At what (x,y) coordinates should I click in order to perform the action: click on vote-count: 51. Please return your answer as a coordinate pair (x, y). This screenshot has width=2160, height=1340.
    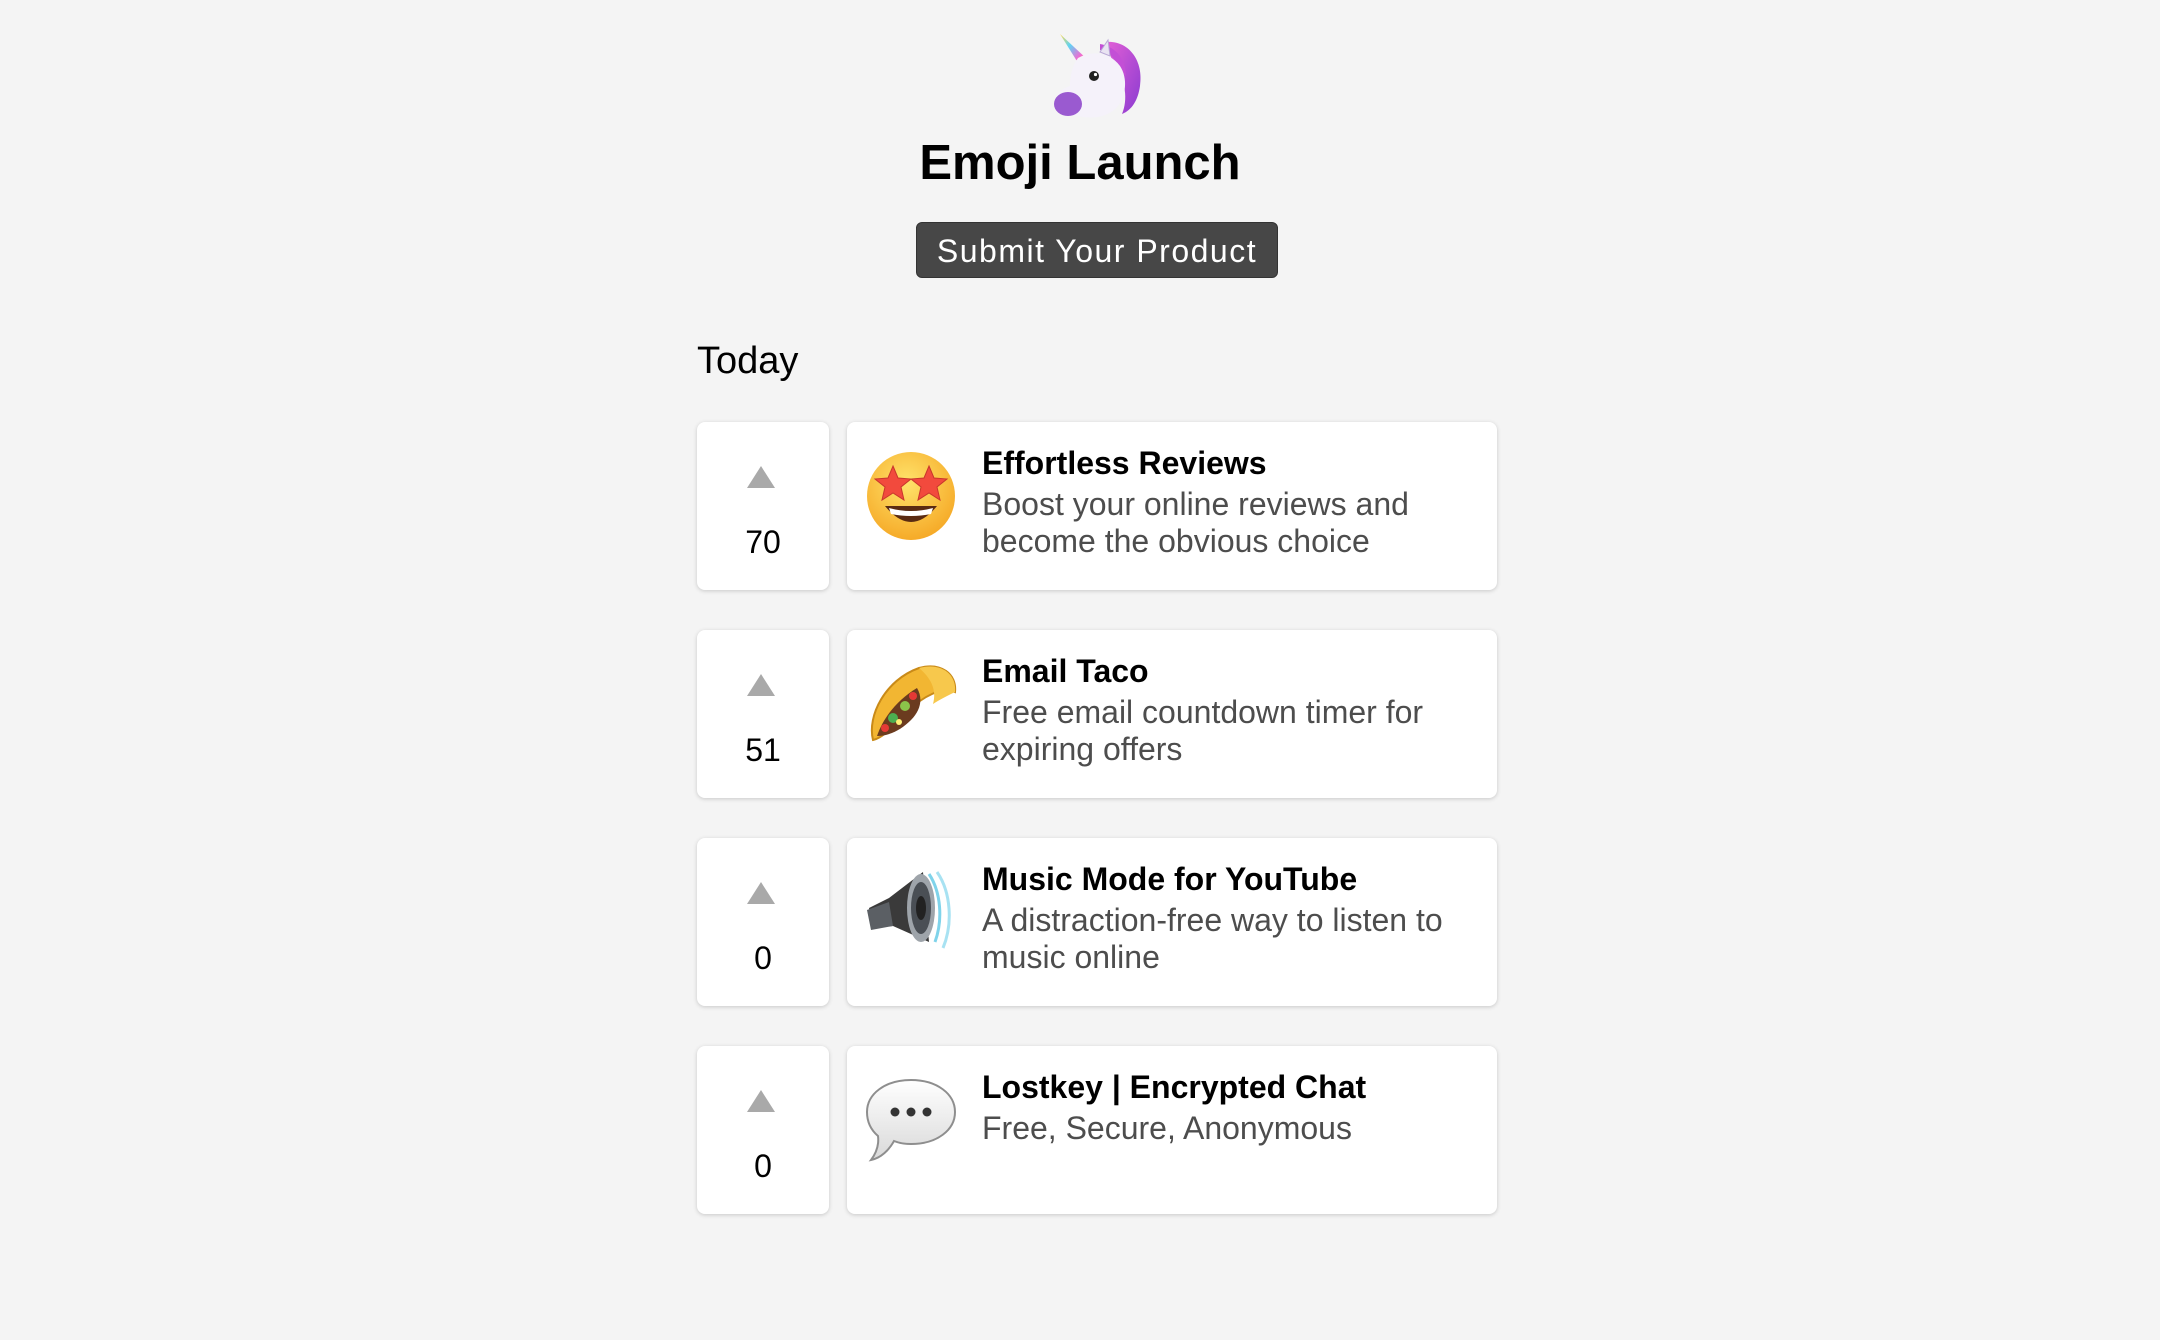
    Looking at the image, I should click on (763, 750).